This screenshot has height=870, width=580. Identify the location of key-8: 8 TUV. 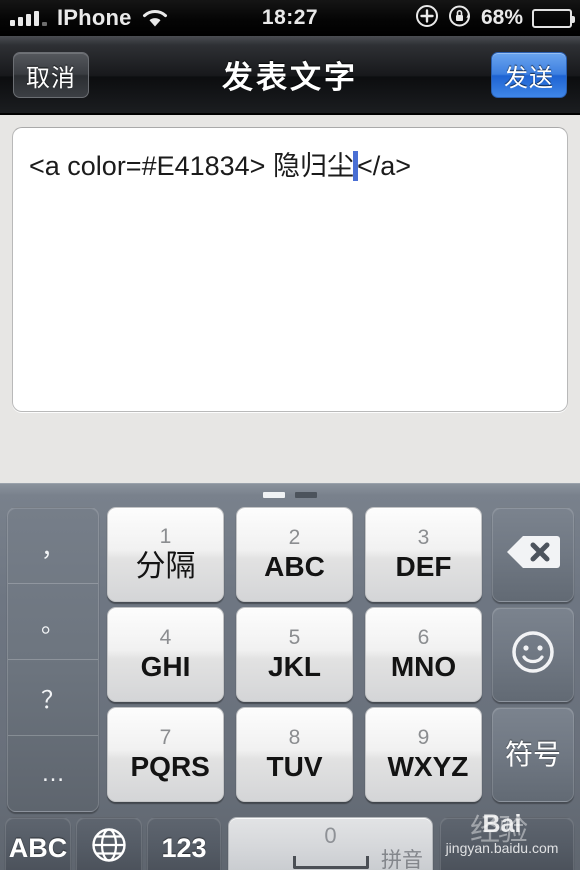
(294, 754).